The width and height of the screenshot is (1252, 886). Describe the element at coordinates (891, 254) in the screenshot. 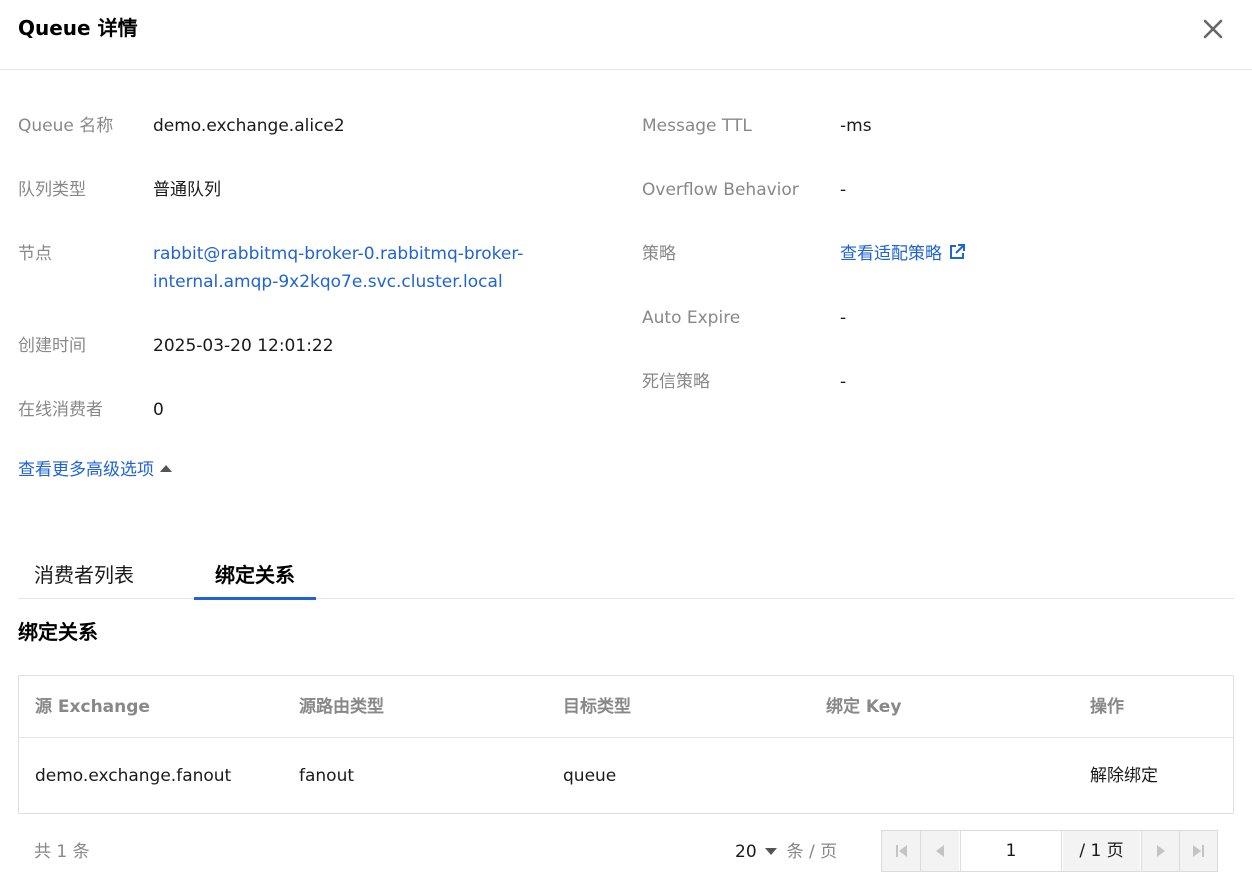

I see `view-policy-label: 查看适配策略` at that location.